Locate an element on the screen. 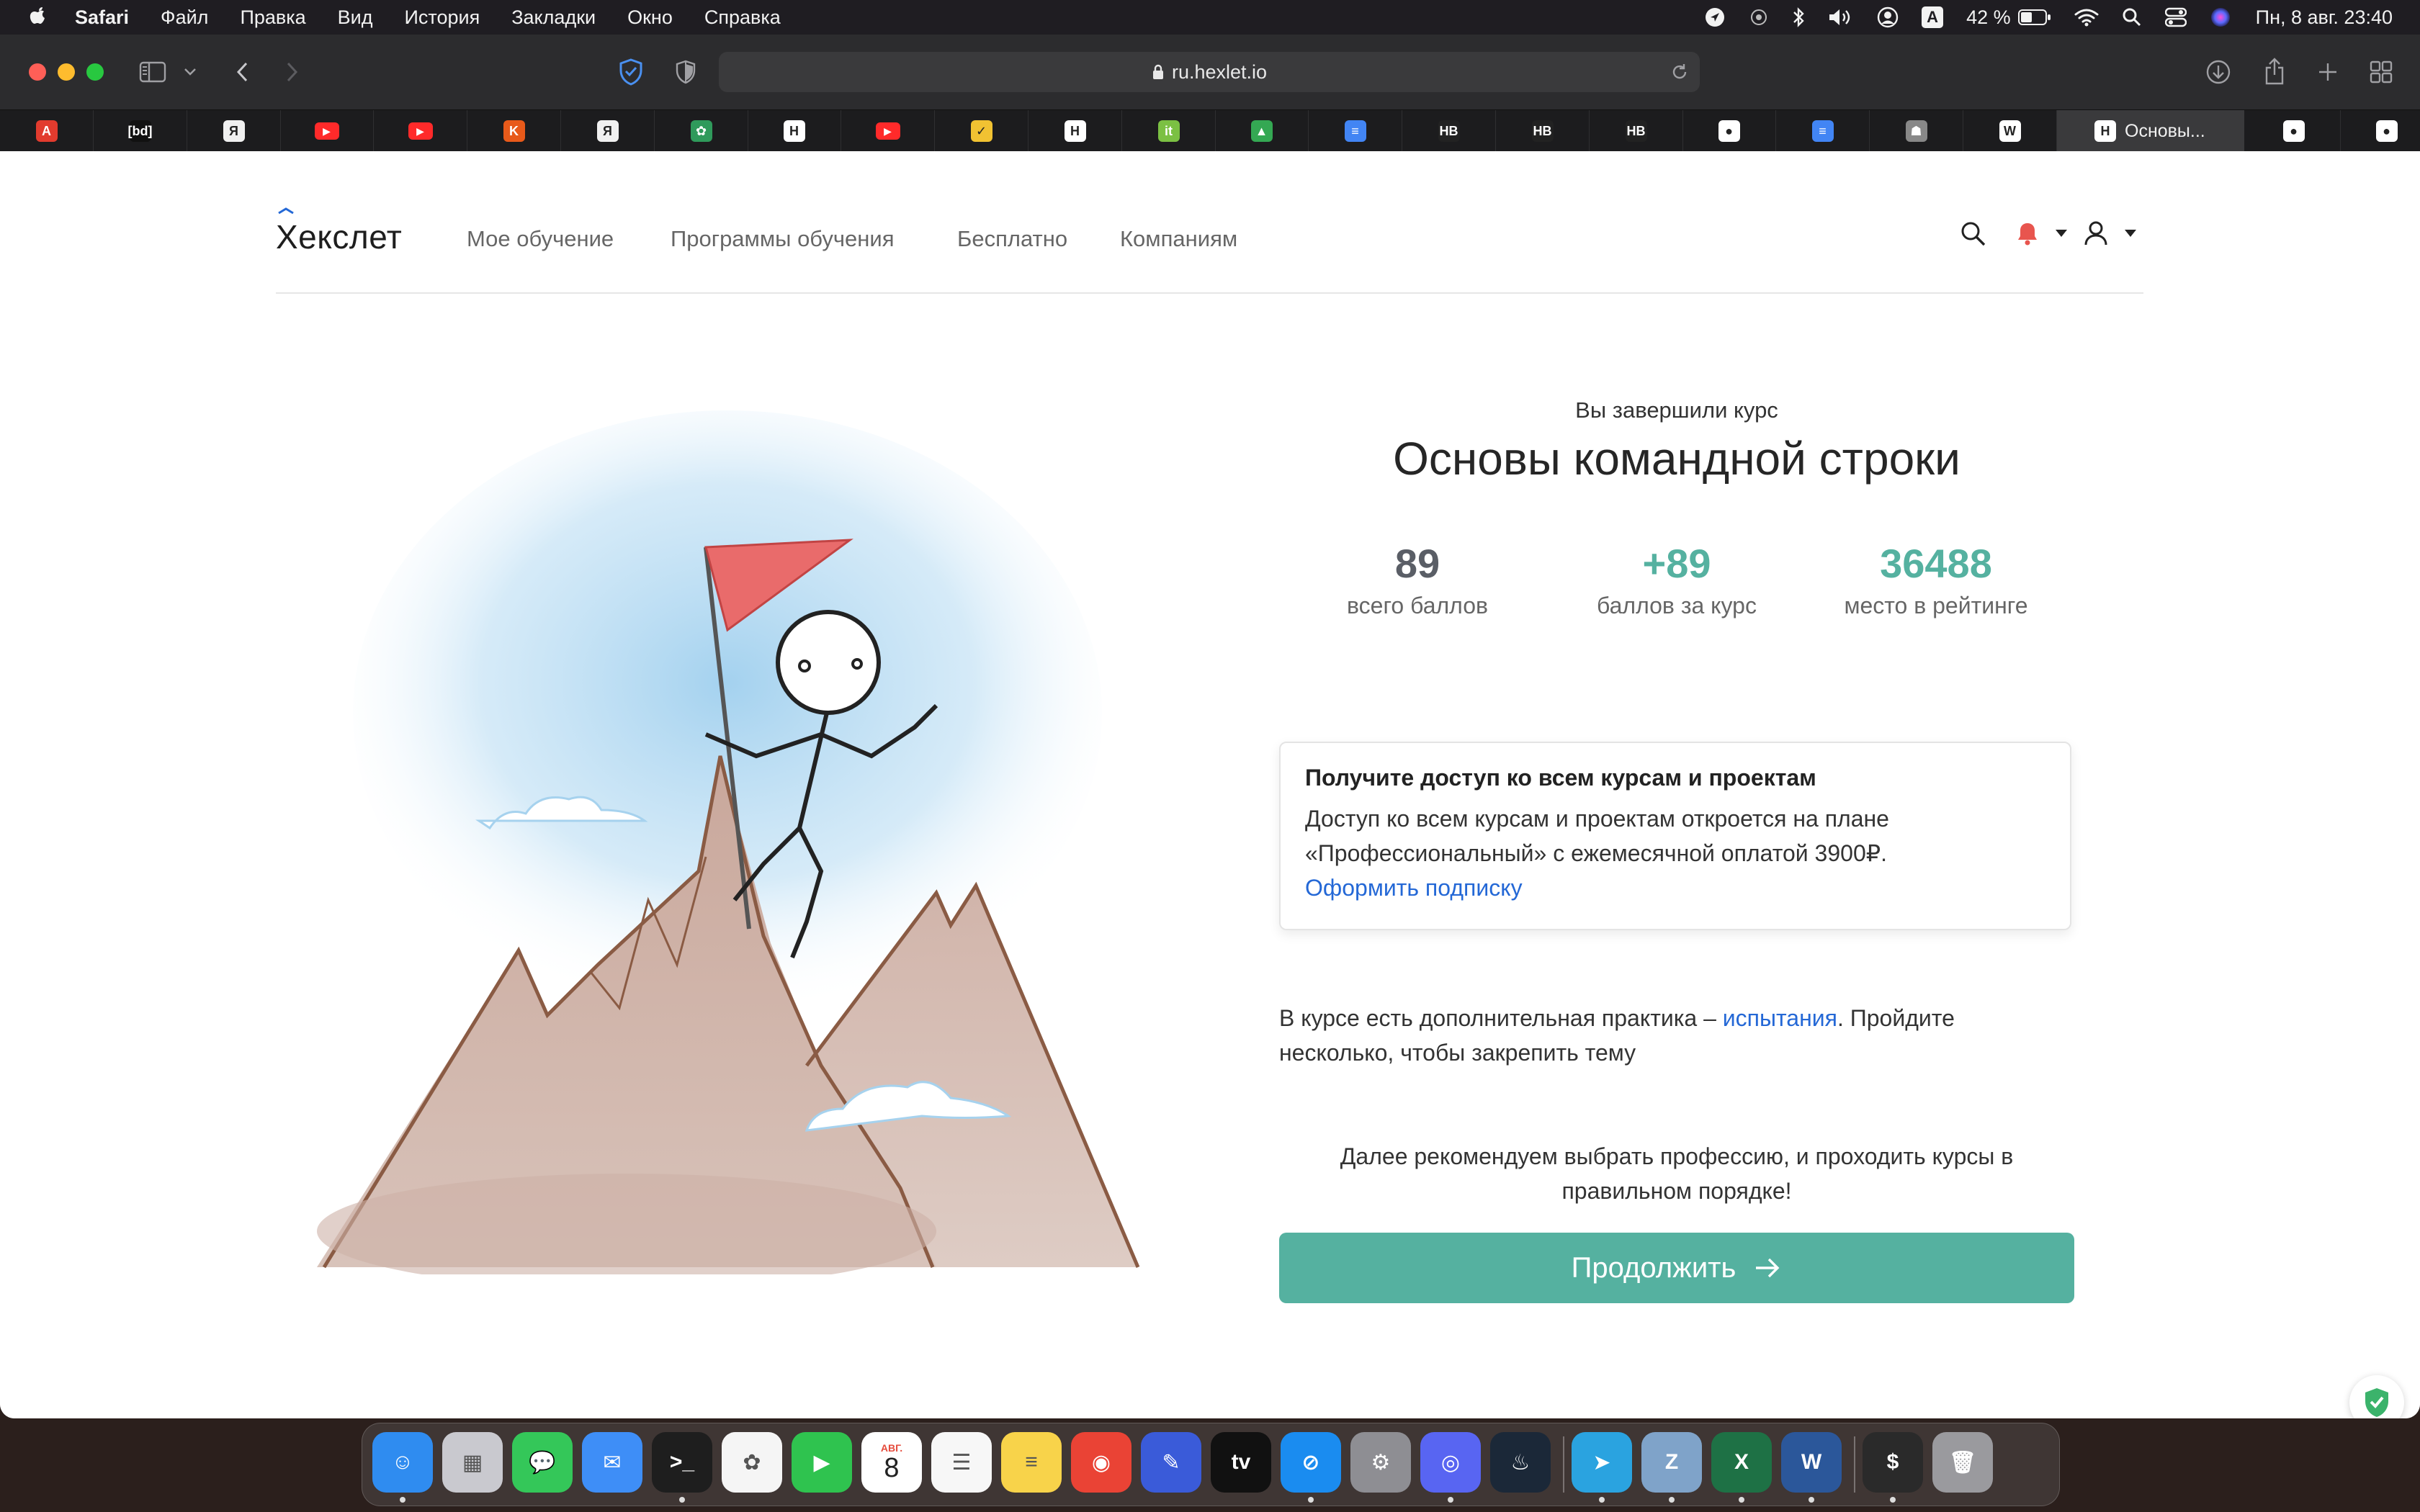 The width and height of the screenshot is (2420, 1512). downloads-icon is located at coordinates (2218, 72).